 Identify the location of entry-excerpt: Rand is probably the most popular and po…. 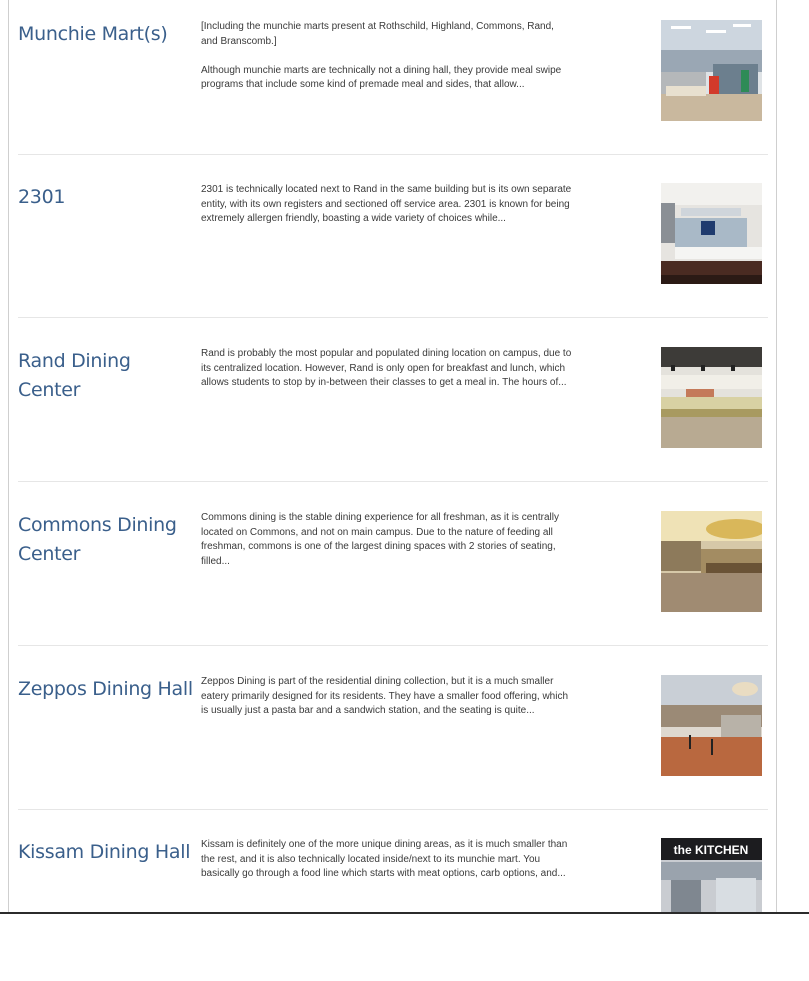
(386, 368).